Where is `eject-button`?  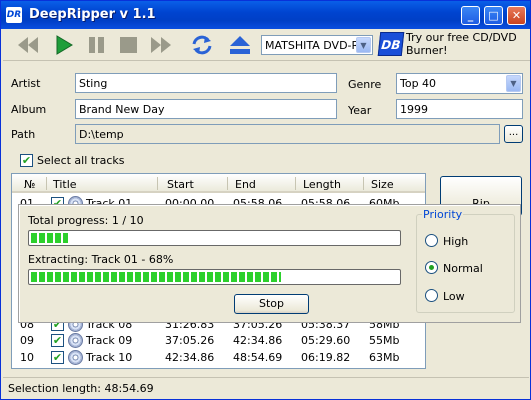 eject-button is located at coordinates (240, 45).